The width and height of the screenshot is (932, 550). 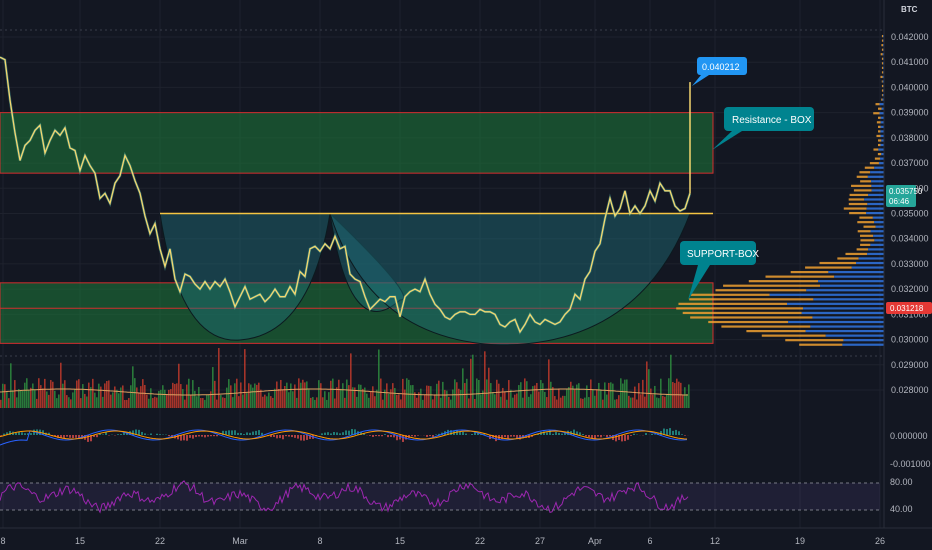 What do you see at coordinates (910, 37) in the screenshot?
I see `price-tick: 0.042000` at bounding box center [910, 37].